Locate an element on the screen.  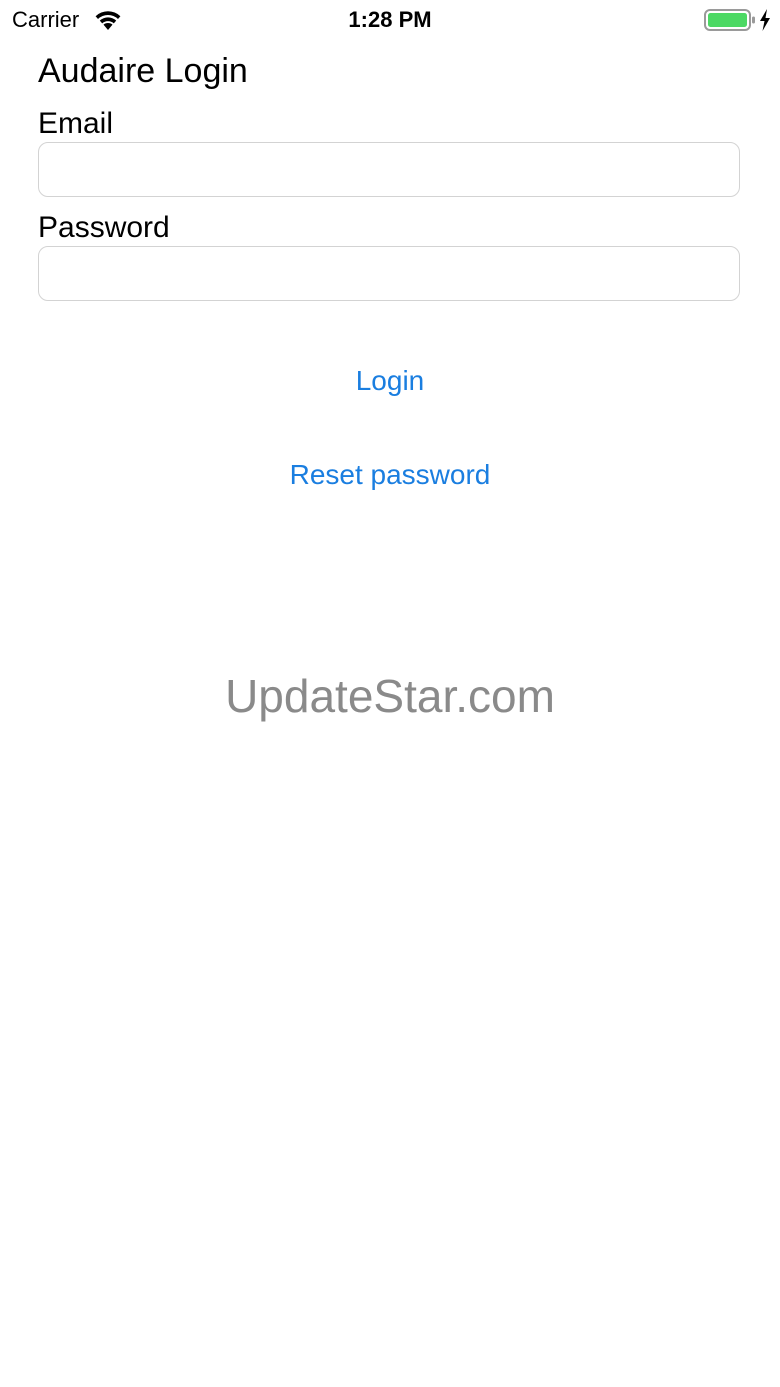
charging-bolt-icon is located at coordinates (765, 20).